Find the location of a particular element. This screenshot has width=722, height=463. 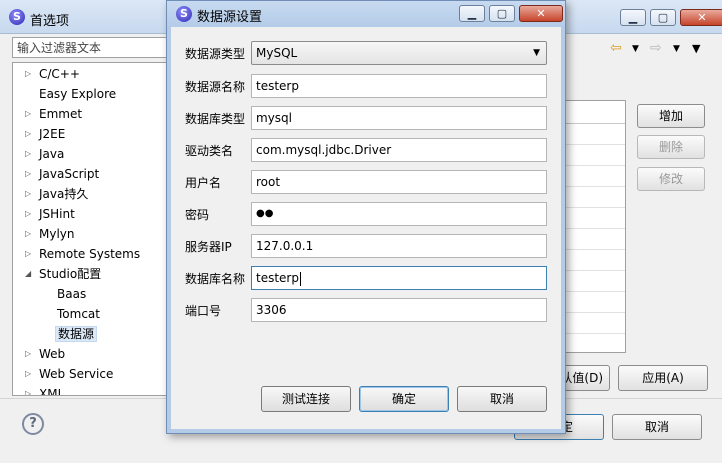

tree-item: Tomcat is located at coordinates (71, 314).